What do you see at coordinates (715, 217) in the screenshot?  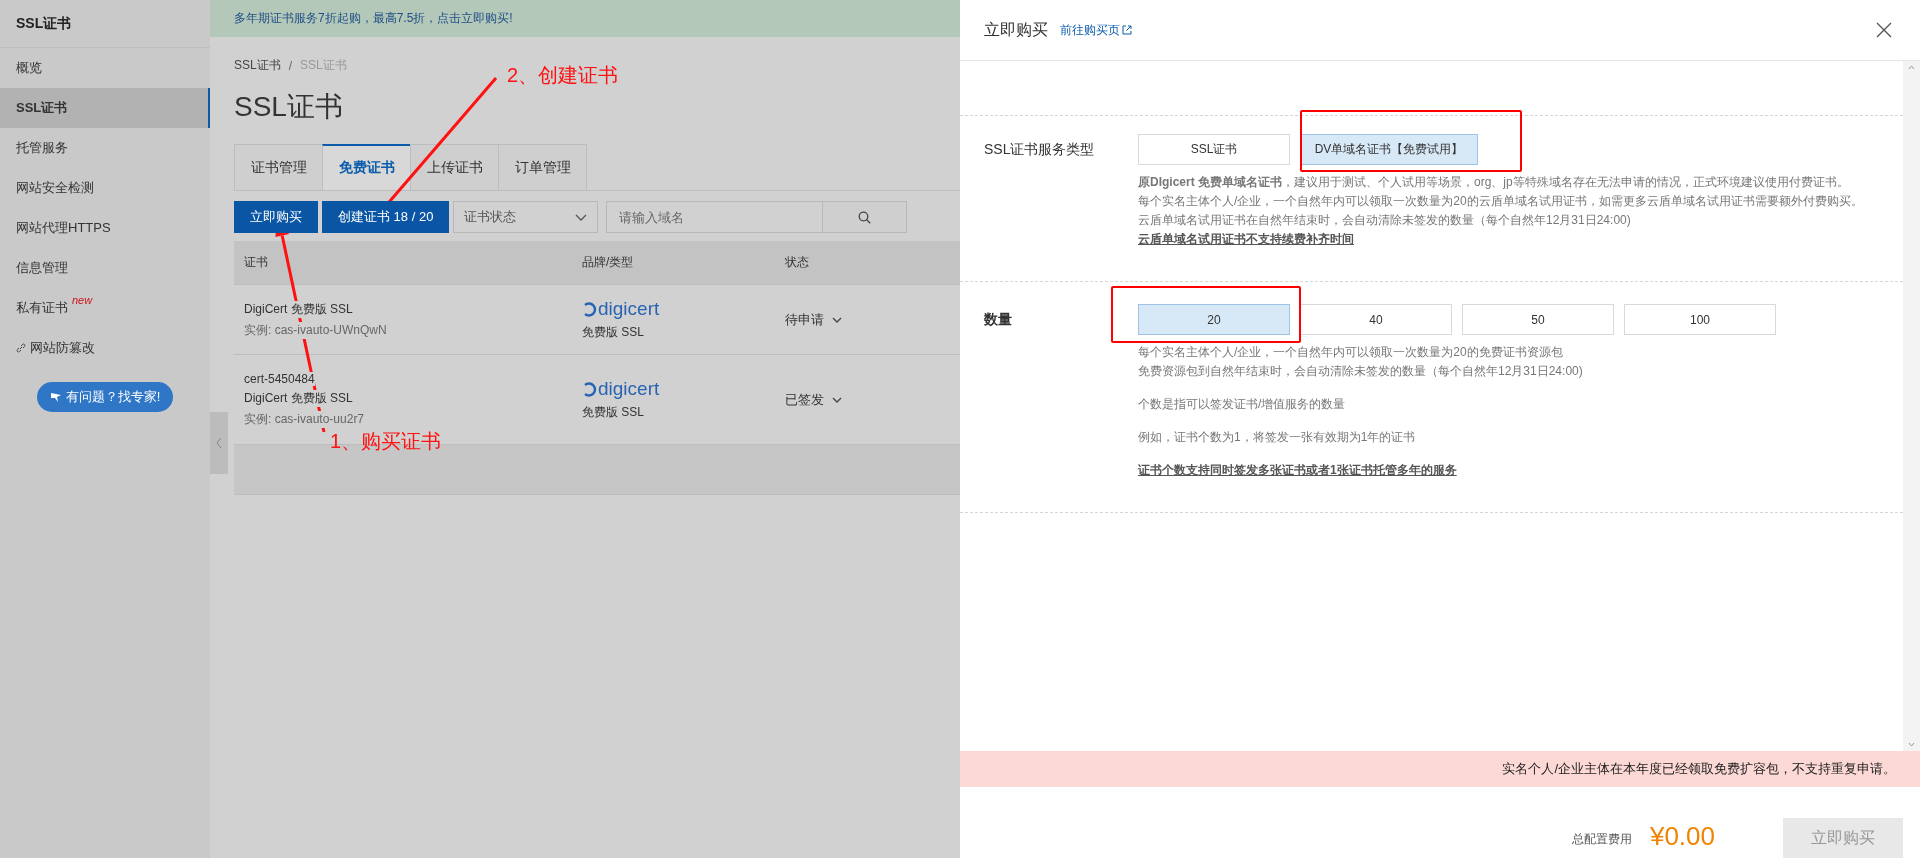 I see `domain-search-field: 请输入域名` at bounding box center [715, 217].